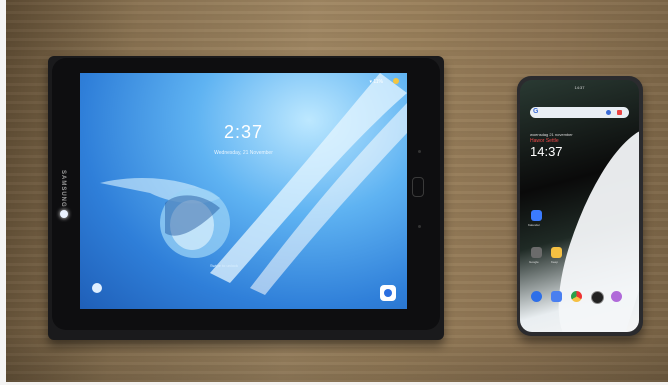 The width and height of the screenshot is (668, 385). Describe the element at coordinates (619, 112) in the screenshot. I see `lens-icon` at that location.